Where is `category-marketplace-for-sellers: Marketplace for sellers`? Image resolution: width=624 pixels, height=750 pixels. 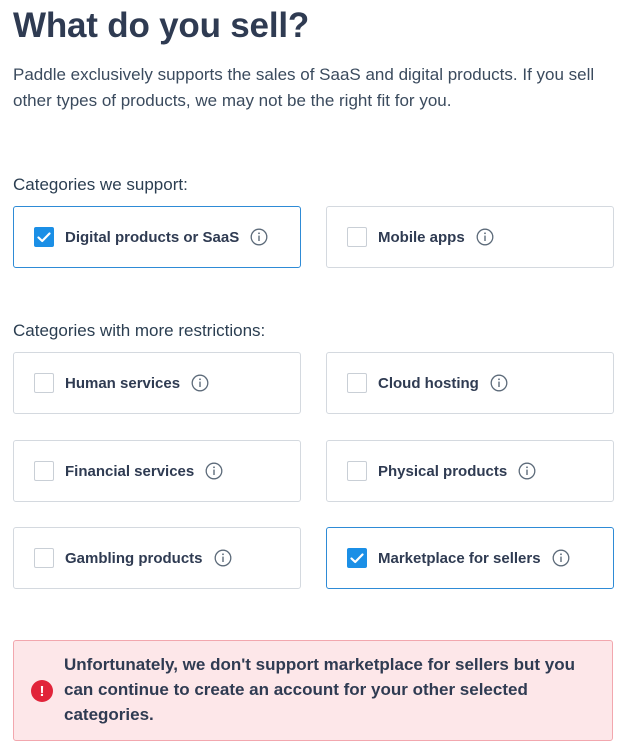 category-marketplace-for-sellers: Marketplace for sellers is located at coordinates (470, 558).